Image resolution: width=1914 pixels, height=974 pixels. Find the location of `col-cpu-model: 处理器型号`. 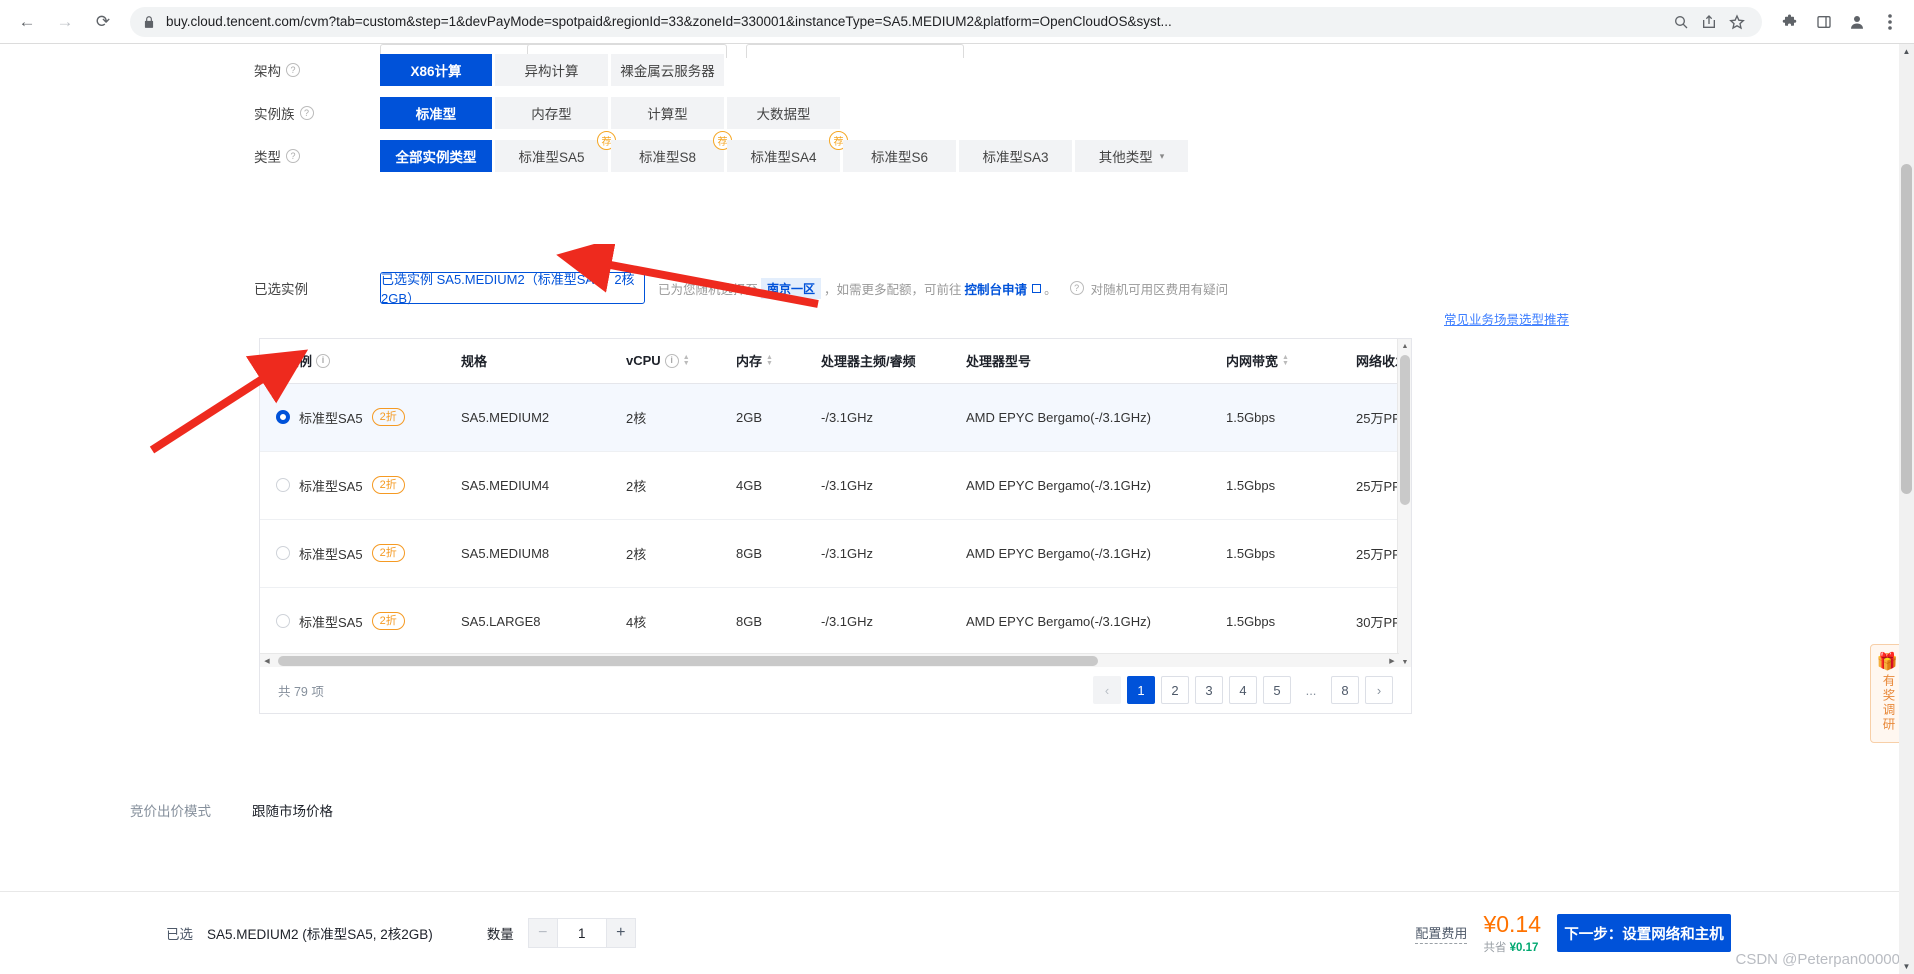

col-cpu-model: 处理器型号 is located at coordinates (1090, 361).